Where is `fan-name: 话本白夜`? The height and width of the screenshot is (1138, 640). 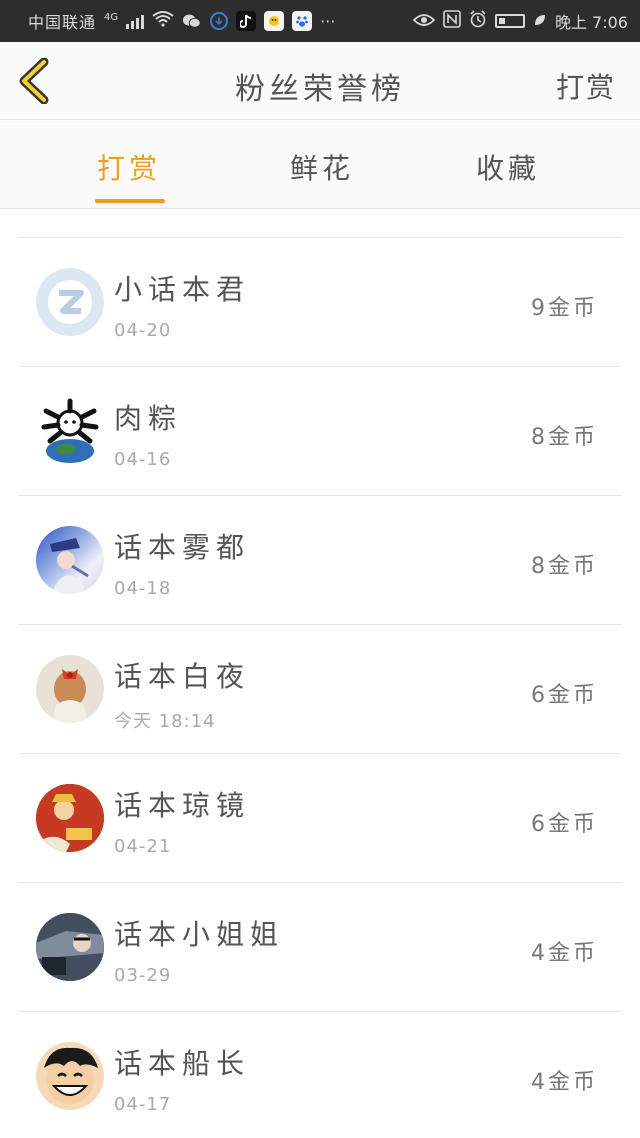
fan-name: 话本白夜 is located at coordinates (182, 676).